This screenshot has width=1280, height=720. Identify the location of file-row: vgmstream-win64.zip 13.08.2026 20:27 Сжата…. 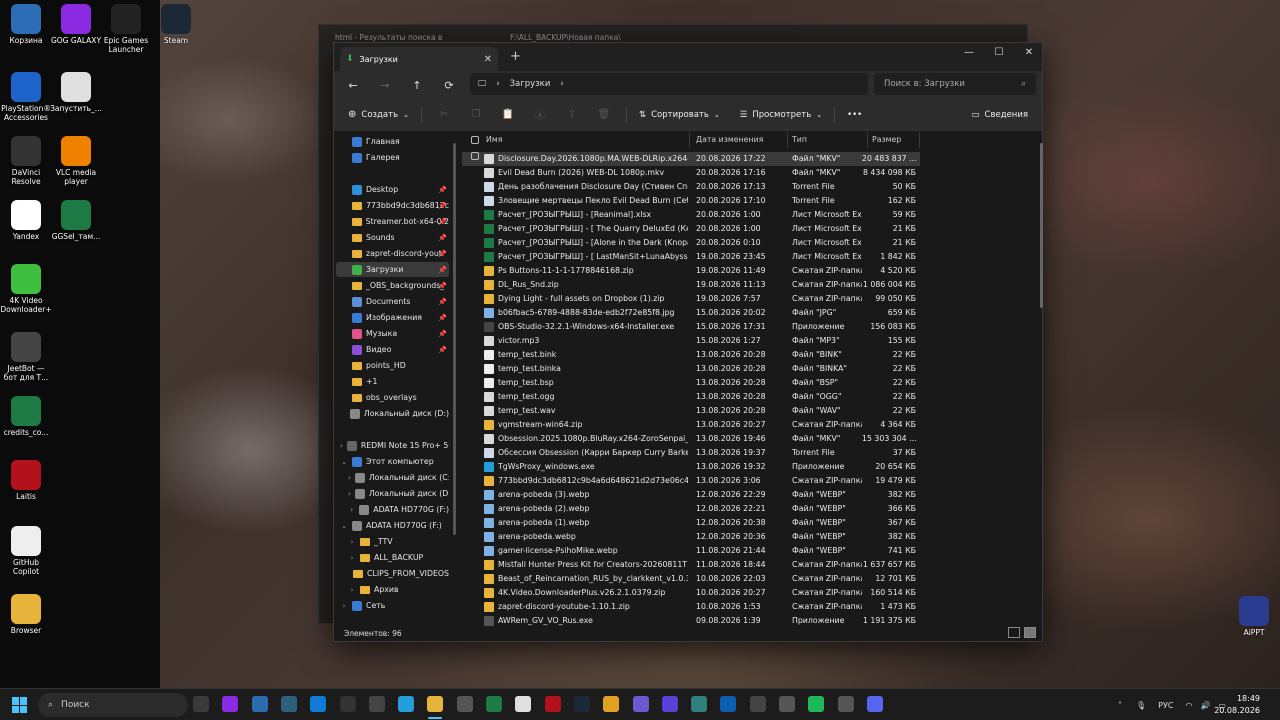
(691, 425).